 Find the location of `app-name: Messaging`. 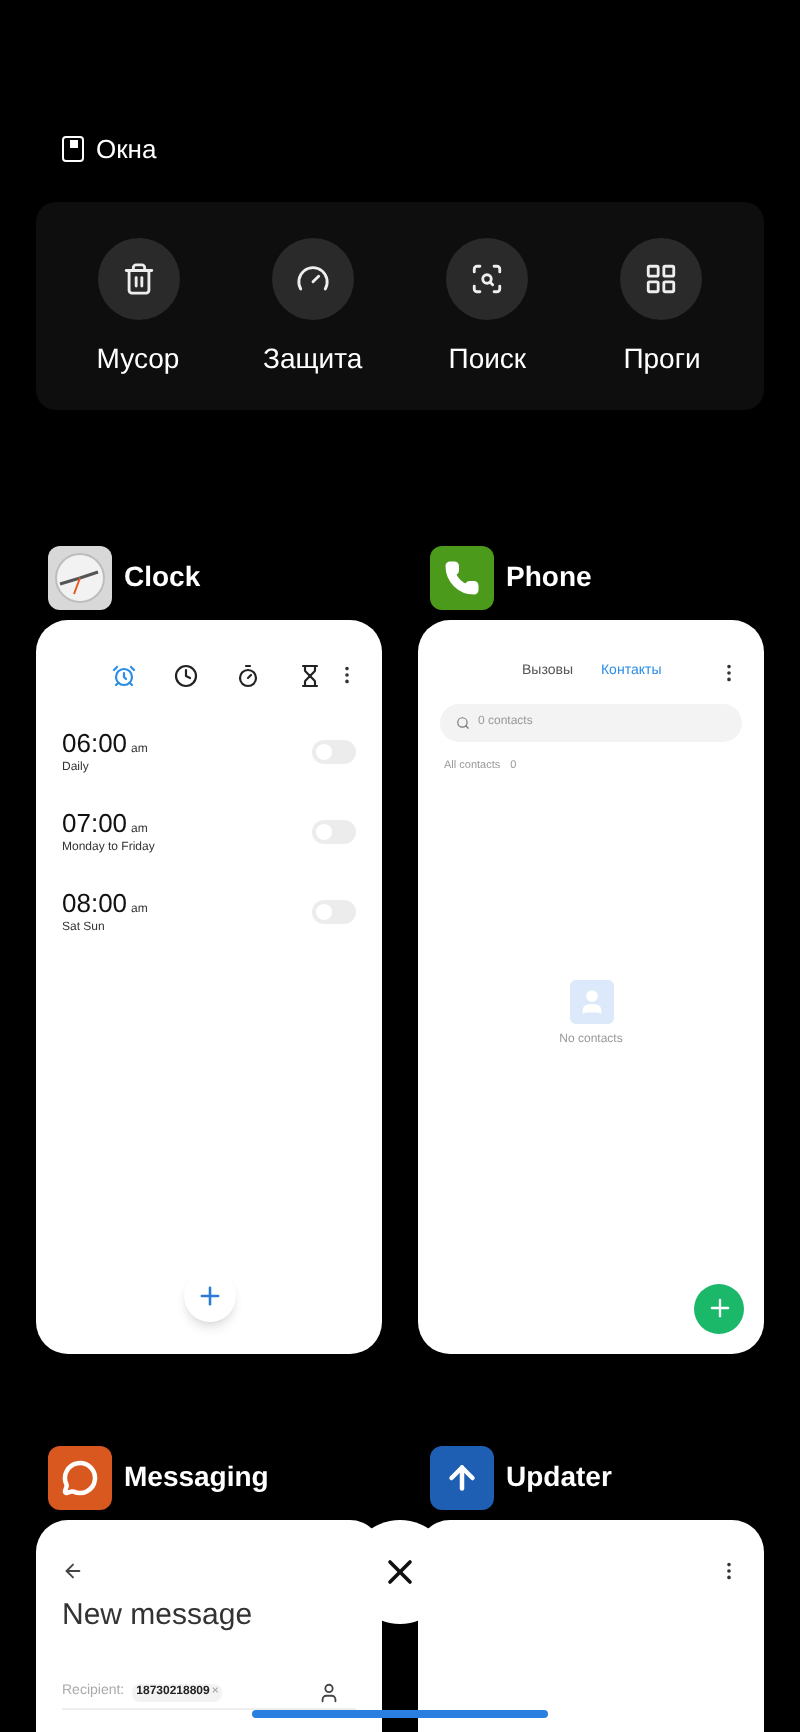

app-name: Messaging is located at coordinates (196, 1477).